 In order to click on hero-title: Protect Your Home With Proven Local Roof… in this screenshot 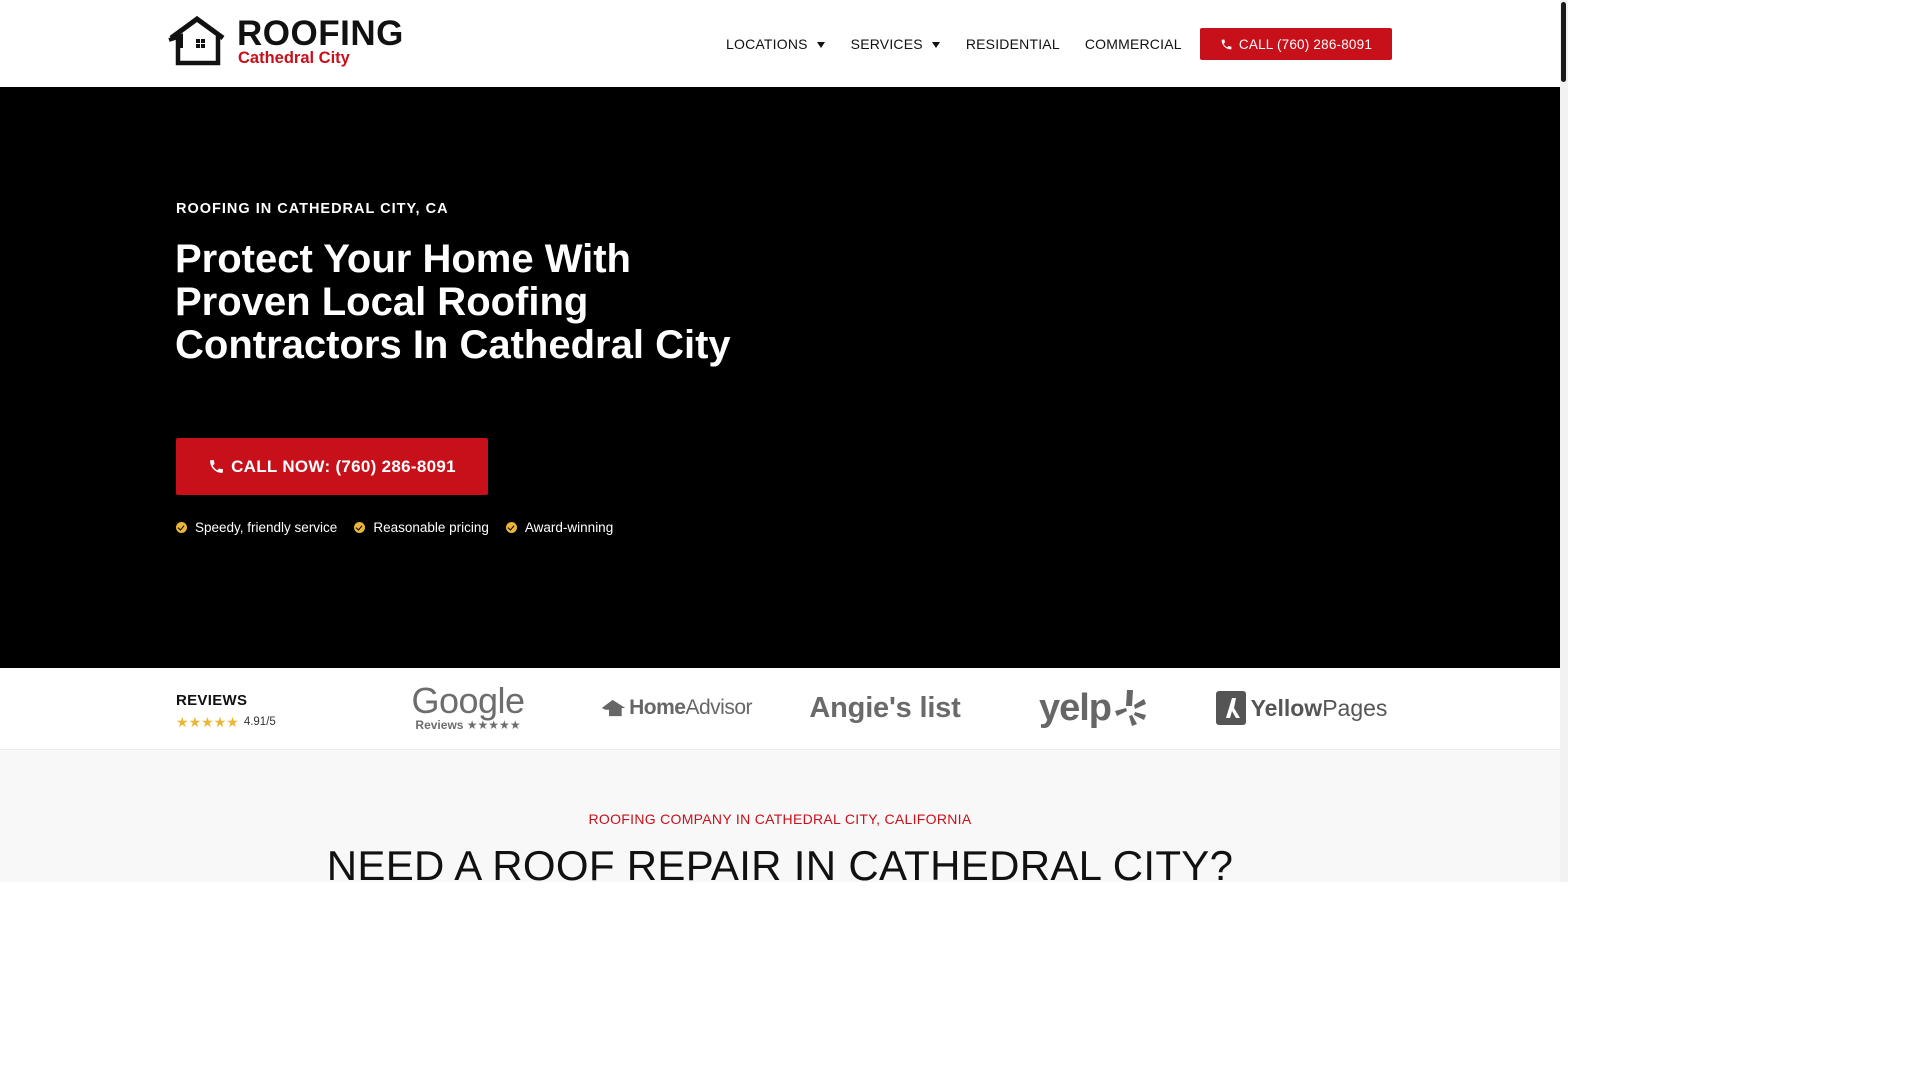, I will do `click(453, 302)`.